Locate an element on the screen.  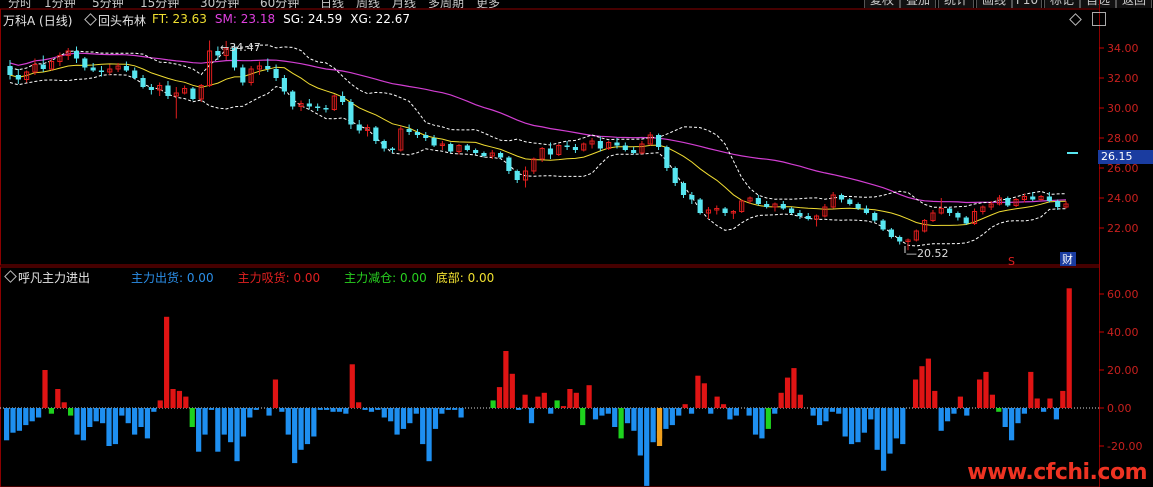
sub-tick-label: 40.00 is located at coordinates (1123, 332).